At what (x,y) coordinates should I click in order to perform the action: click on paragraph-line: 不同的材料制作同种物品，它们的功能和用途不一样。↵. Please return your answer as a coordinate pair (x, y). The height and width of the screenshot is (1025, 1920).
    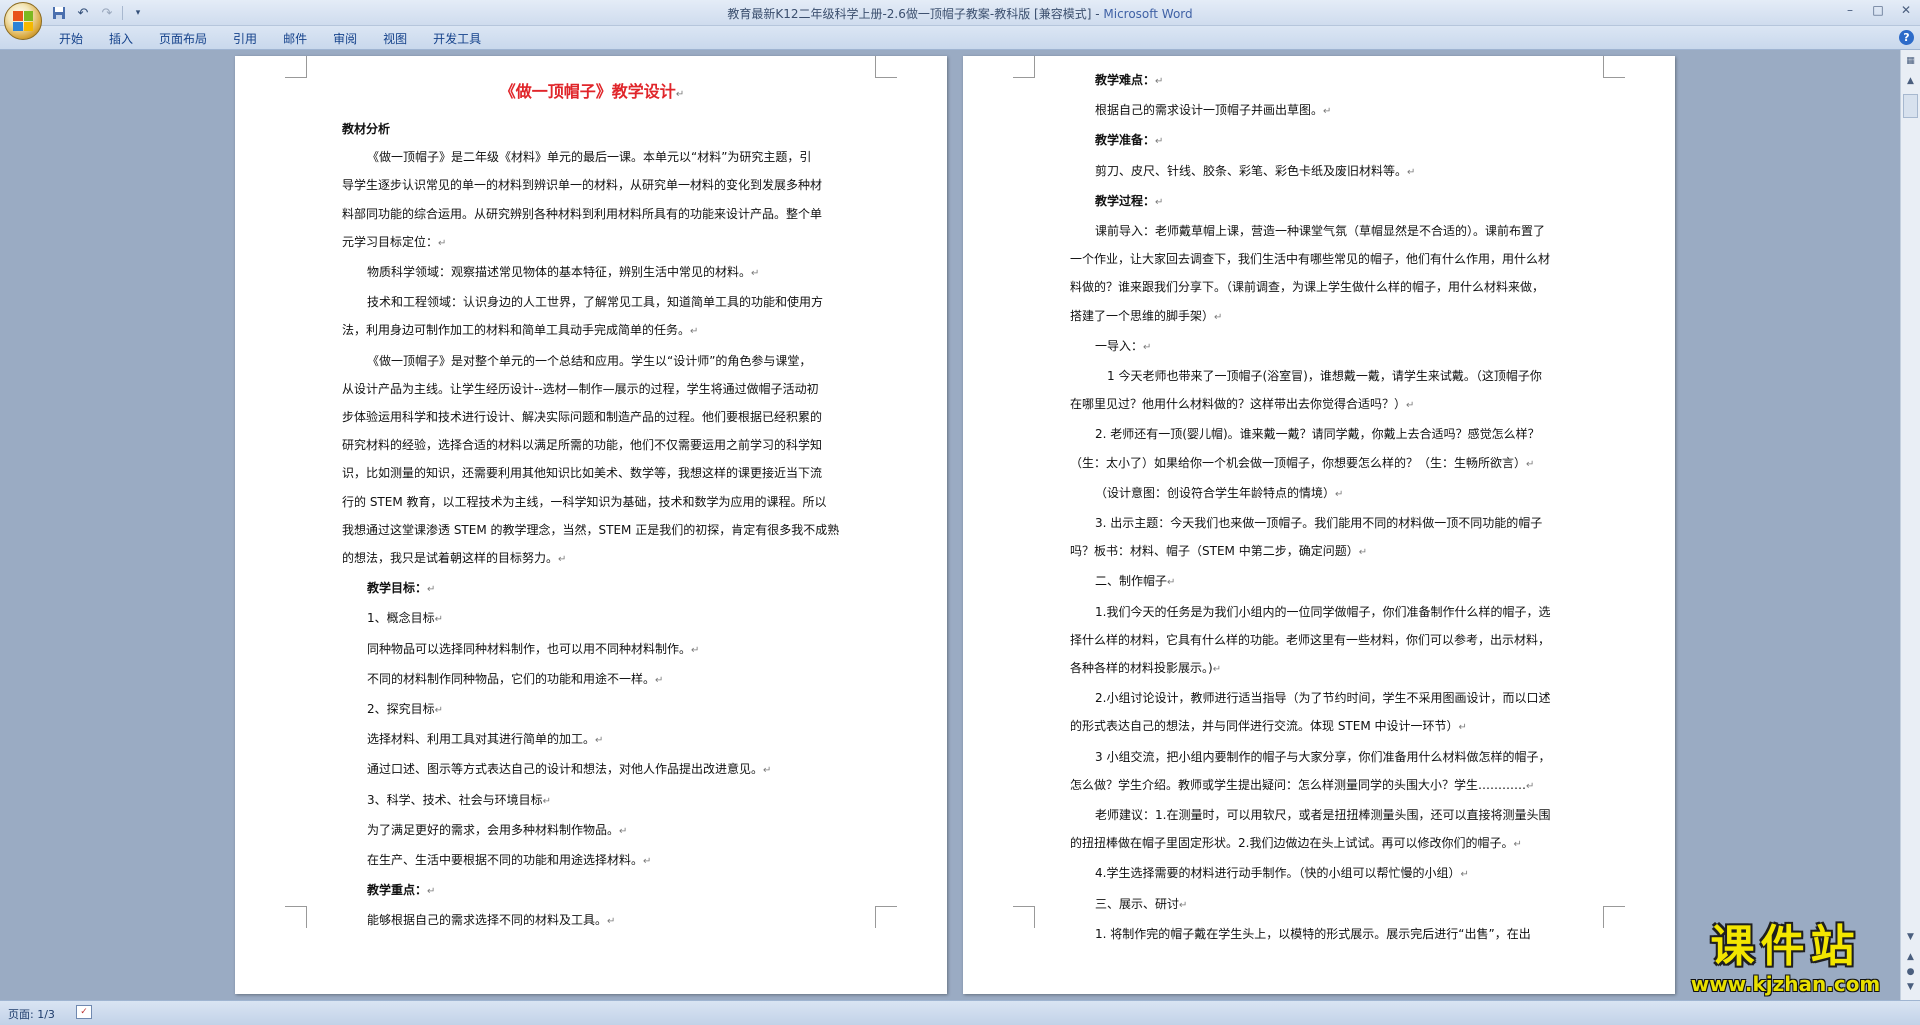
    Looking at the image, I should click on (592, 680).